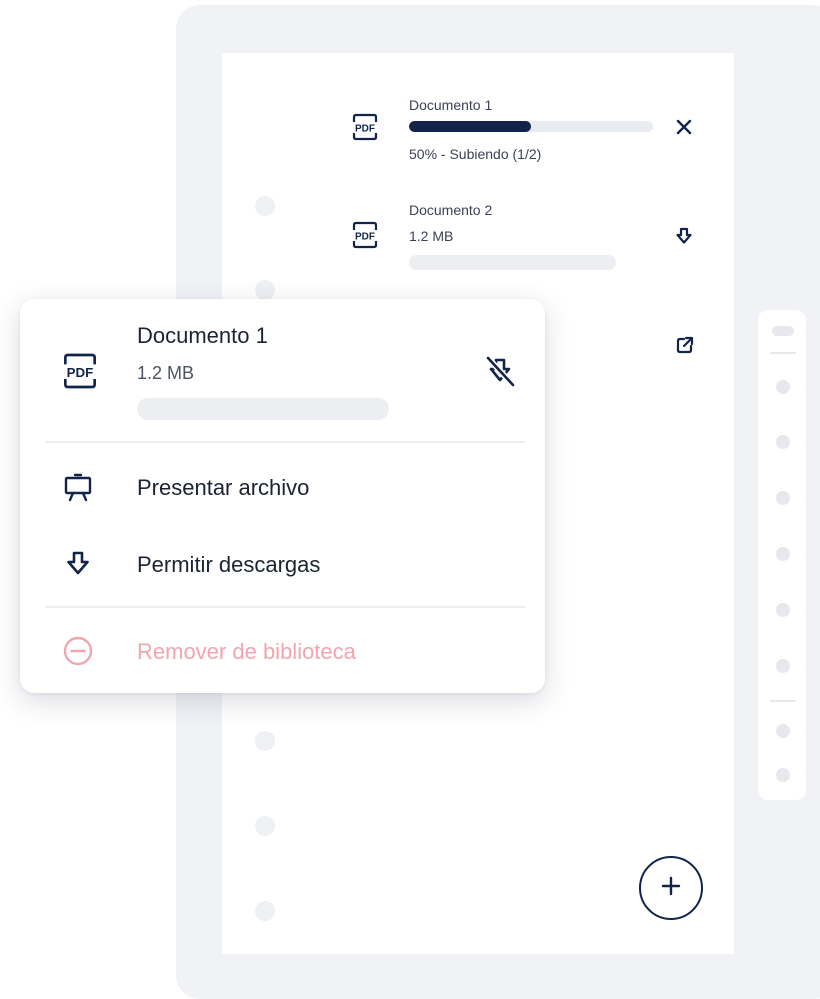  What do you see at coordinates (684, 127) in the screenshot?
I see `close-icon` at bounding box center [684, 127].